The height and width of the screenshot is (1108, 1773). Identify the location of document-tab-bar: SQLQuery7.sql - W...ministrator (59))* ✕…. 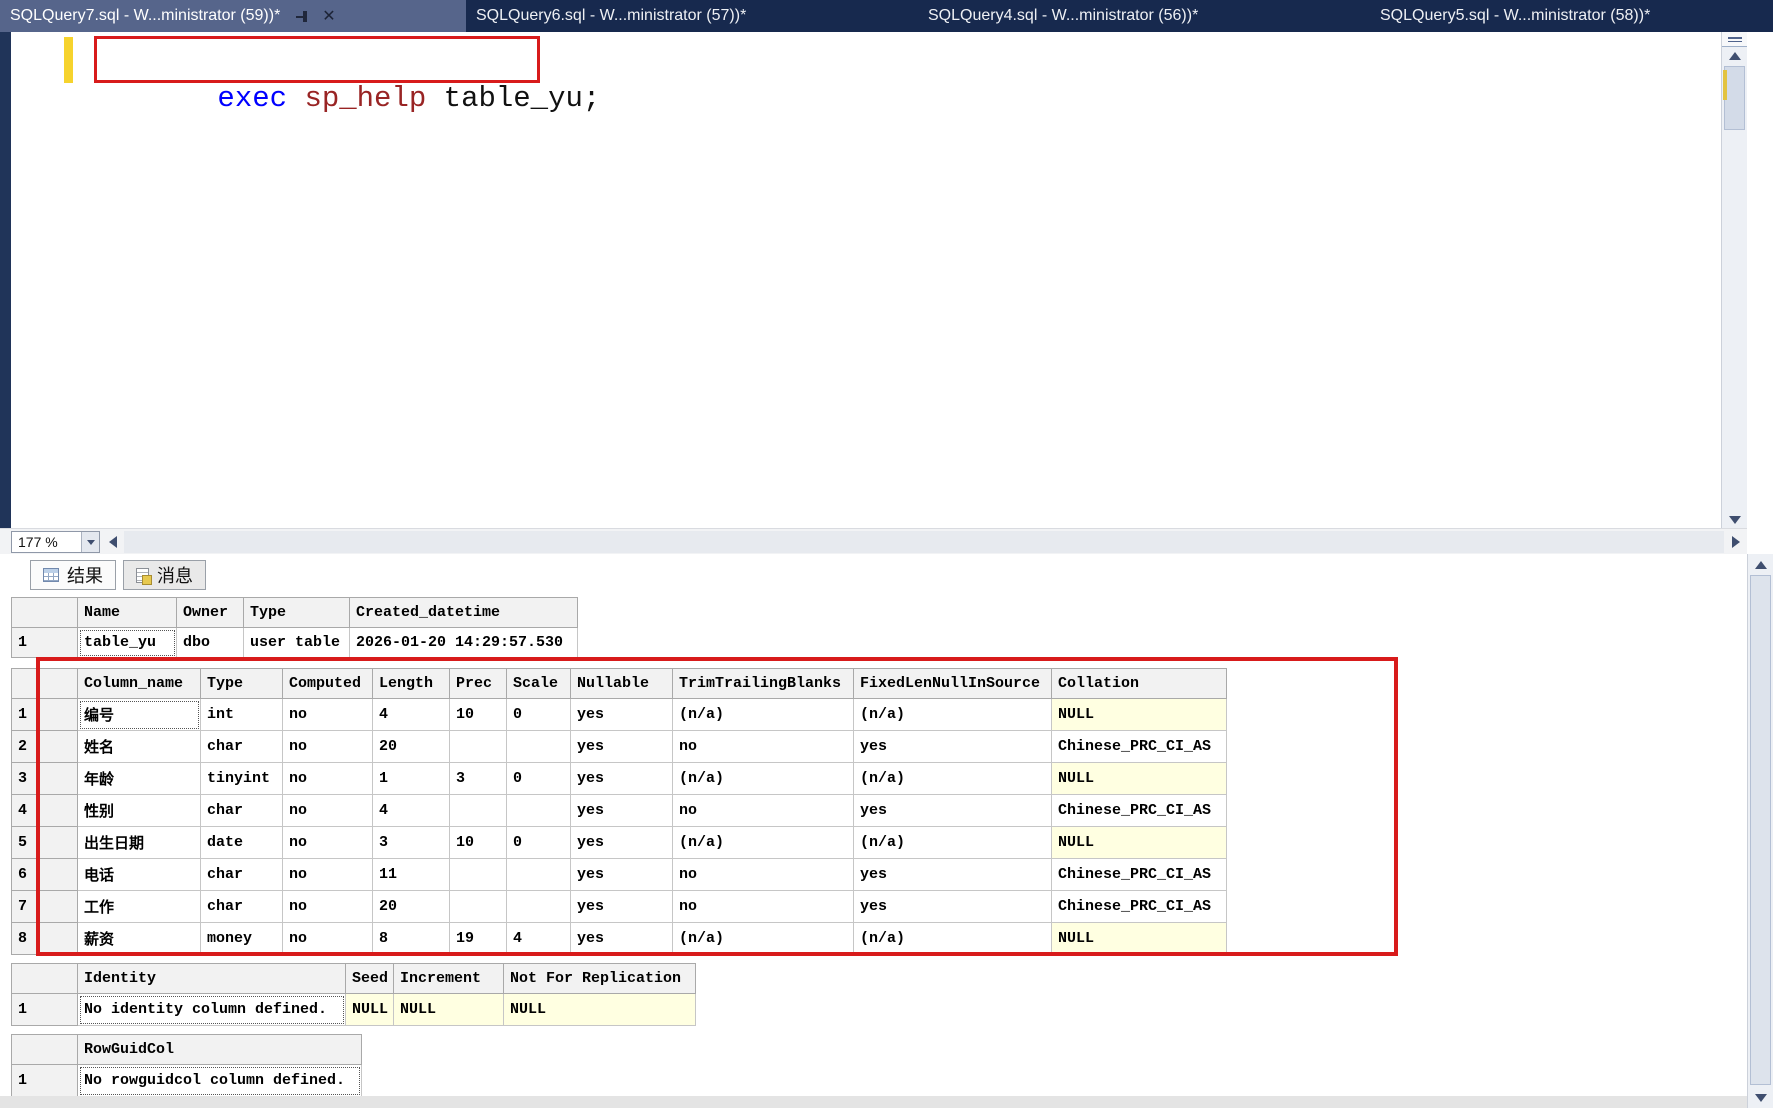
(886, 16).